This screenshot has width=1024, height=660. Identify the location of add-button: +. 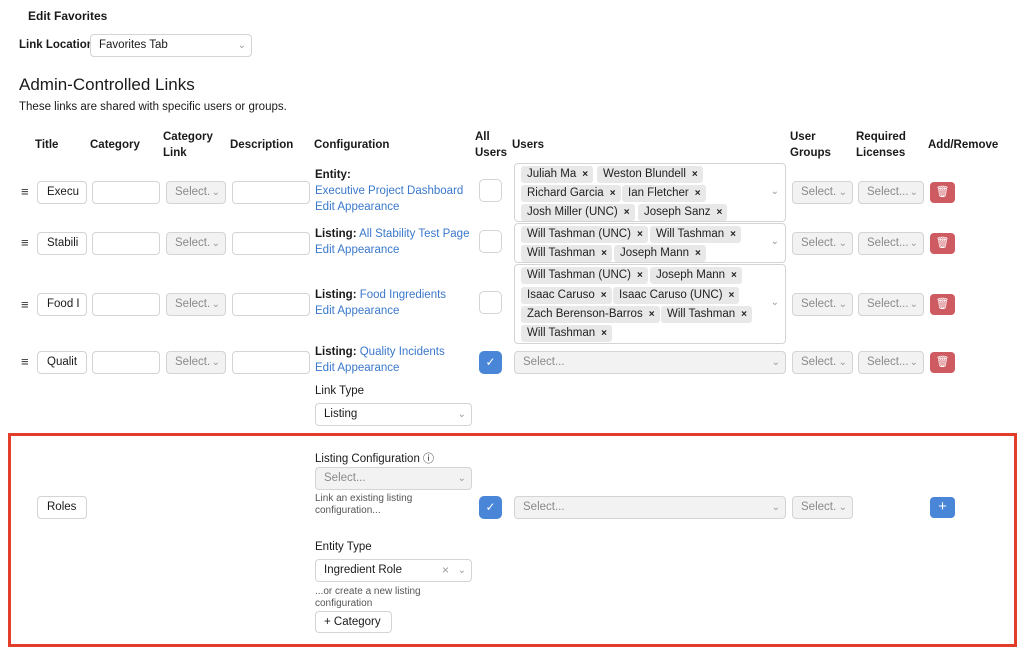
(942, 507).